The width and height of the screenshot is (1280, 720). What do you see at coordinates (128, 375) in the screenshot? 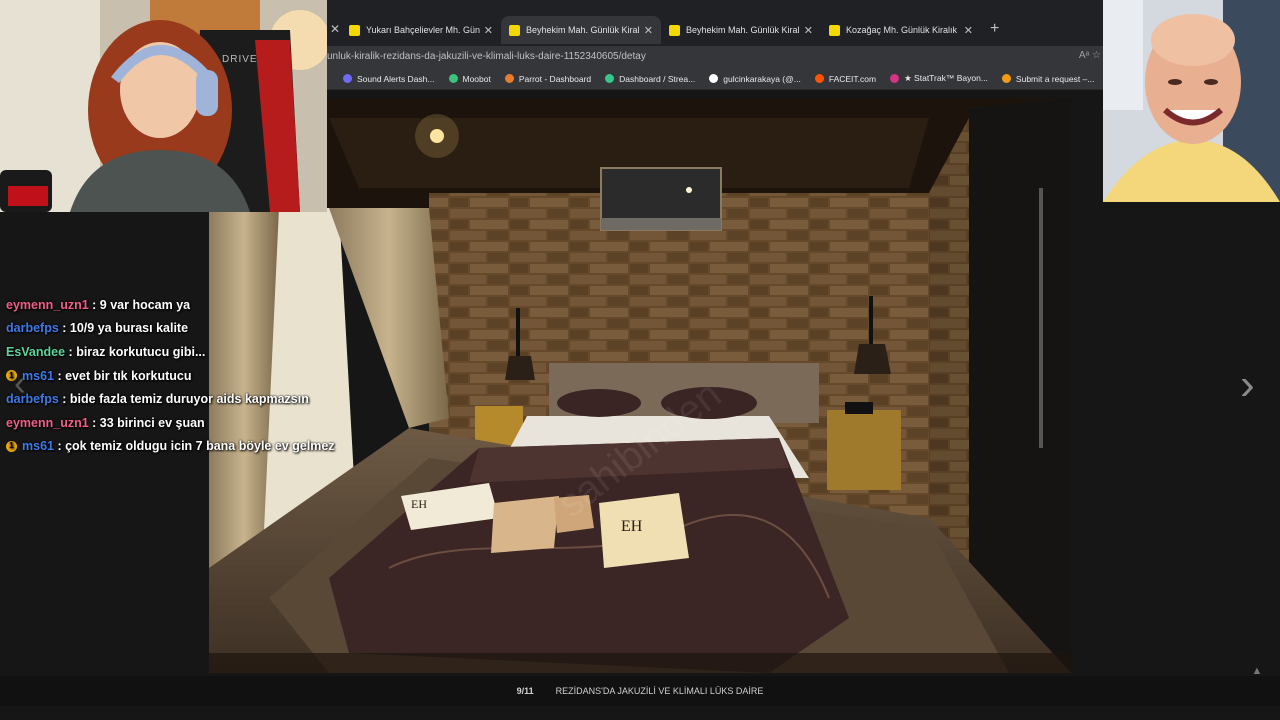
I see `chat-text: evet bir tık korkutucu` at bounding box center [128, 375].